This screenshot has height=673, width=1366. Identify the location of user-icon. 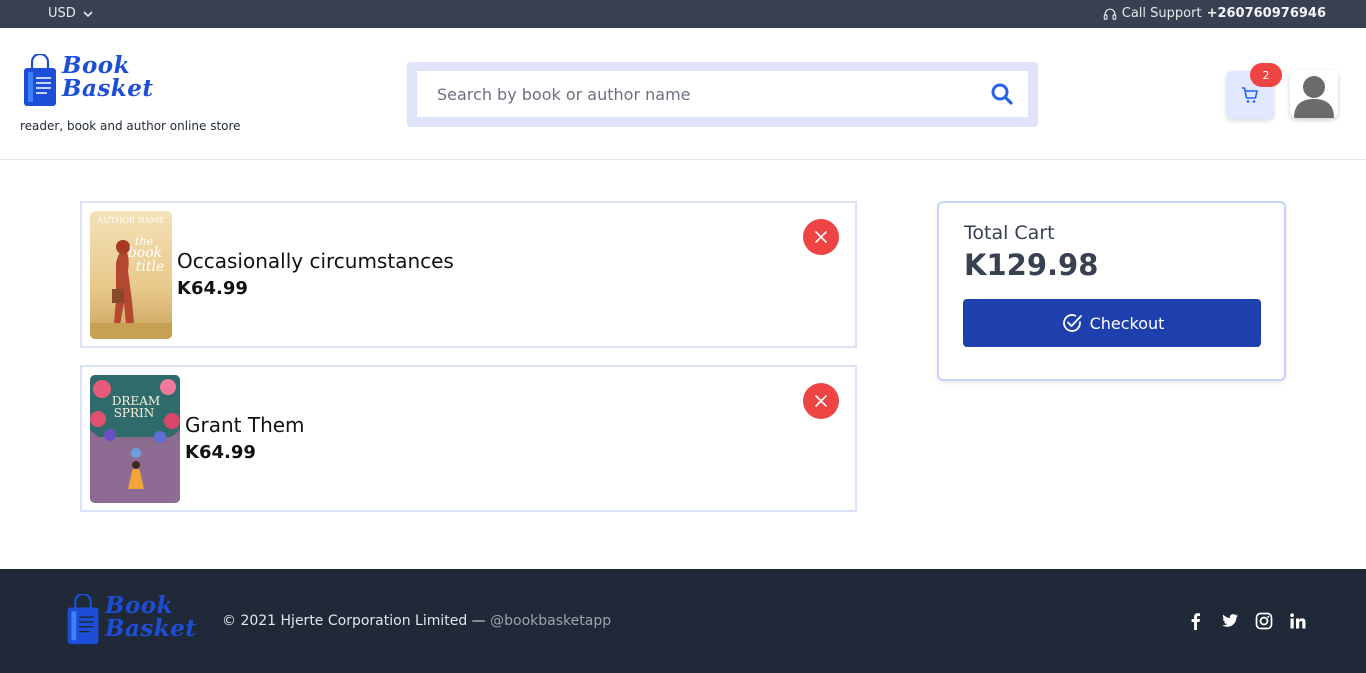
(1314, 97).